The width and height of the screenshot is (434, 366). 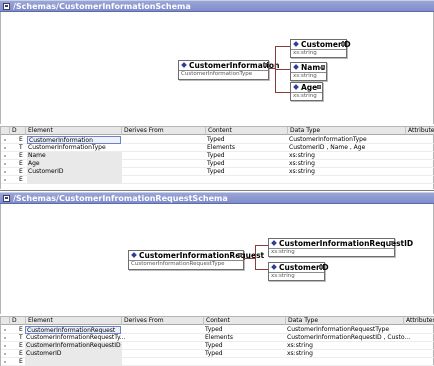 What do you see at coordinates (217, 74) in the screenshot?
I see `node-type: CustomerInformationType` at bounding box center [217, 74].